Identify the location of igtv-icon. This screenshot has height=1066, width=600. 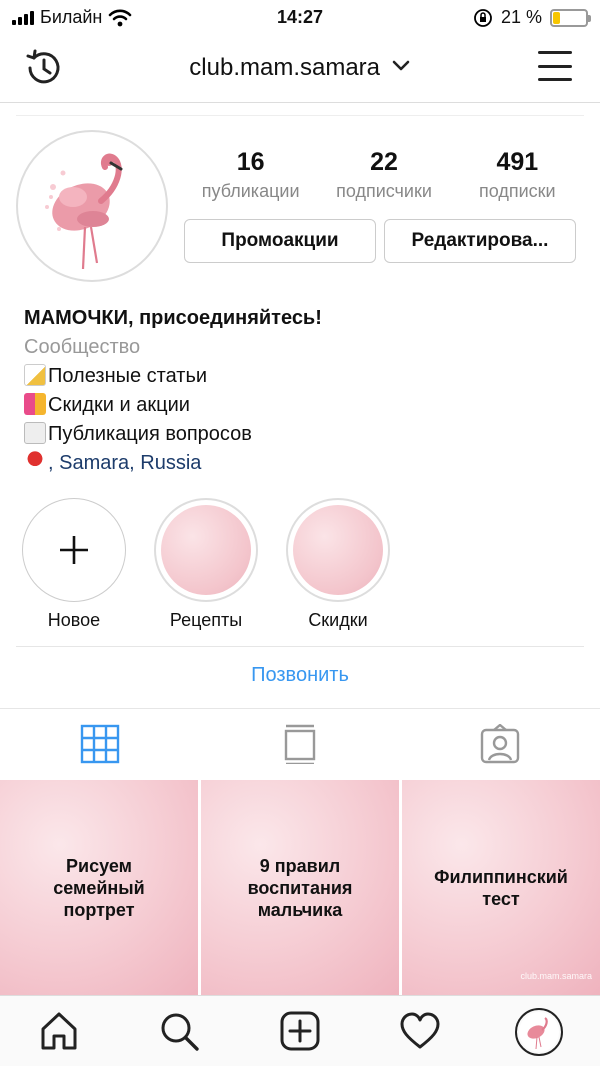
(300, 744).